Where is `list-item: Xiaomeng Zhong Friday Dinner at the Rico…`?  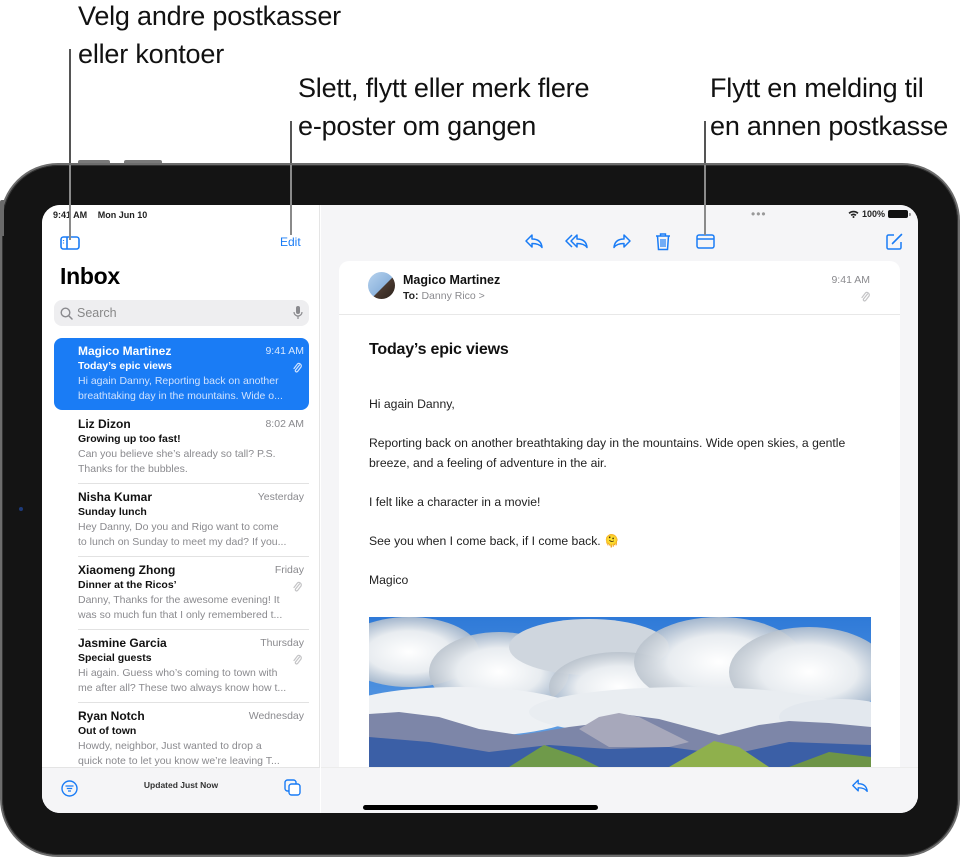
list-item: Xiaomeng Zhong Friday Dinner at the Rico… is located at coordinates (181, 593).